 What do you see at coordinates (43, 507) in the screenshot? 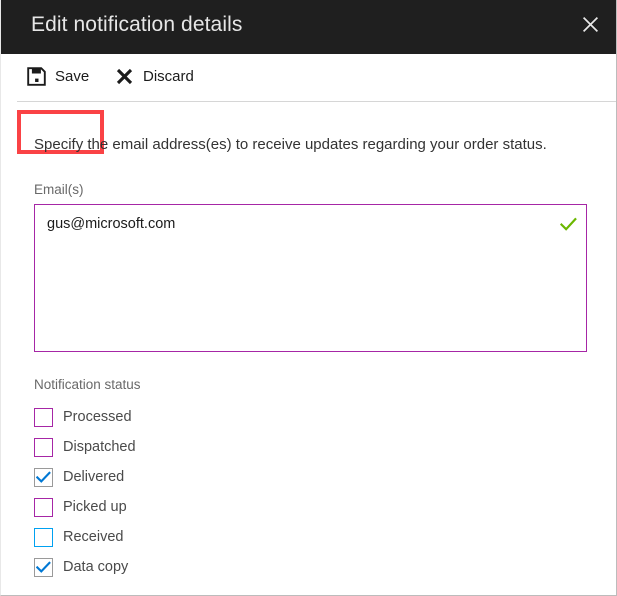
I see `checkbox-picked-up` at bounding box center [43, 507].